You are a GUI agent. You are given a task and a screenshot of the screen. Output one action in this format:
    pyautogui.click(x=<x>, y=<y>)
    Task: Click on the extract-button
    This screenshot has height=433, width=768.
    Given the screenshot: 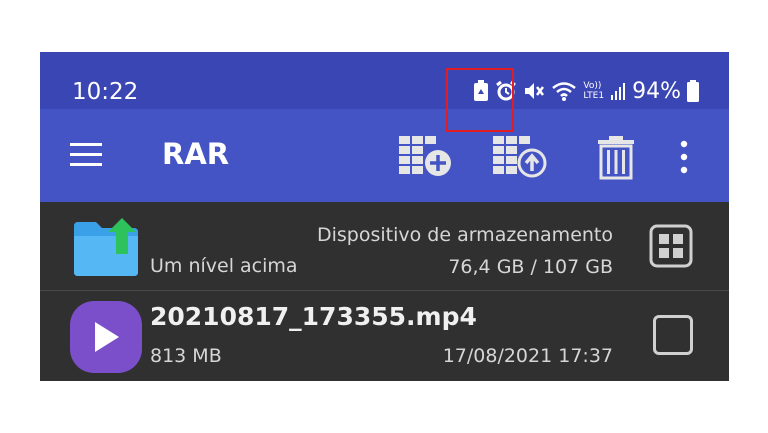 What is the action you would take?
    pyautogui.click(x=520, y=157)
    